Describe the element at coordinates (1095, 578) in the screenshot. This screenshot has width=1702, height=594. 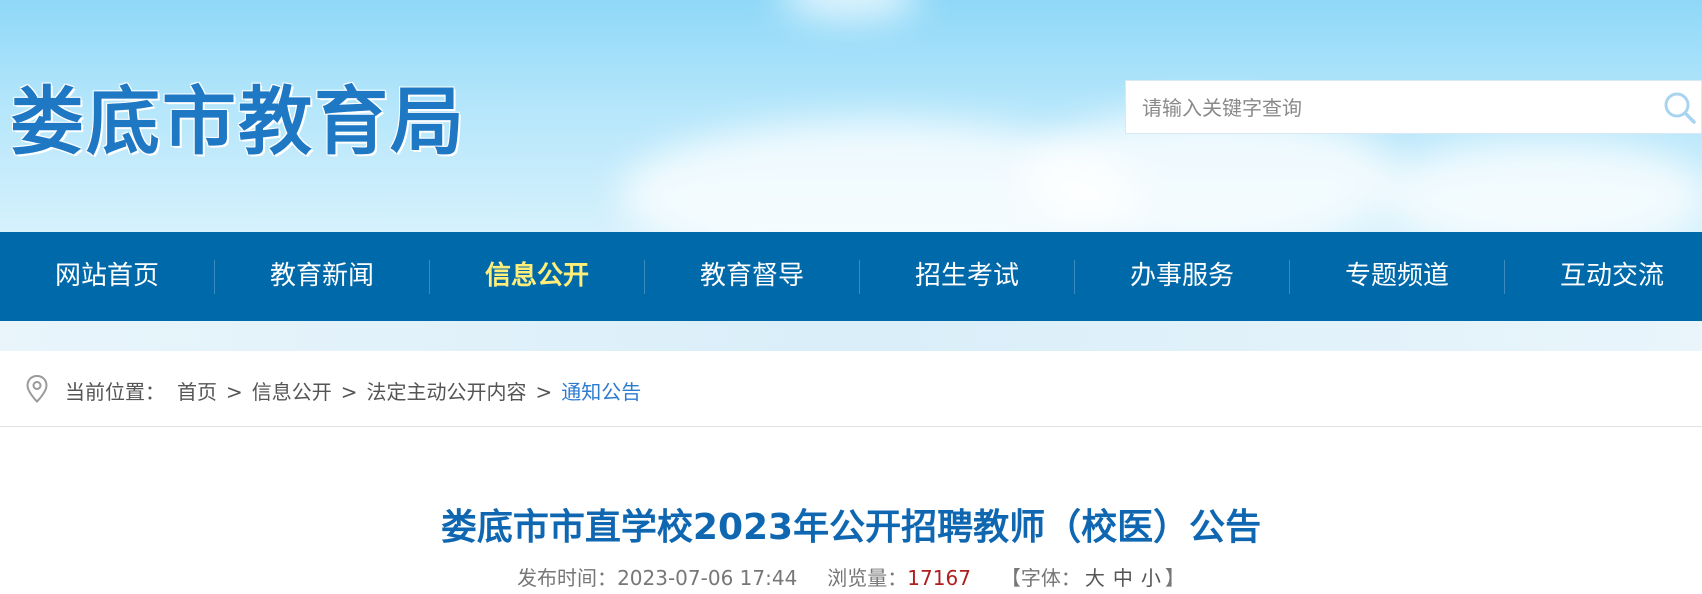
I see `font-size-large-button: 大` at that location.